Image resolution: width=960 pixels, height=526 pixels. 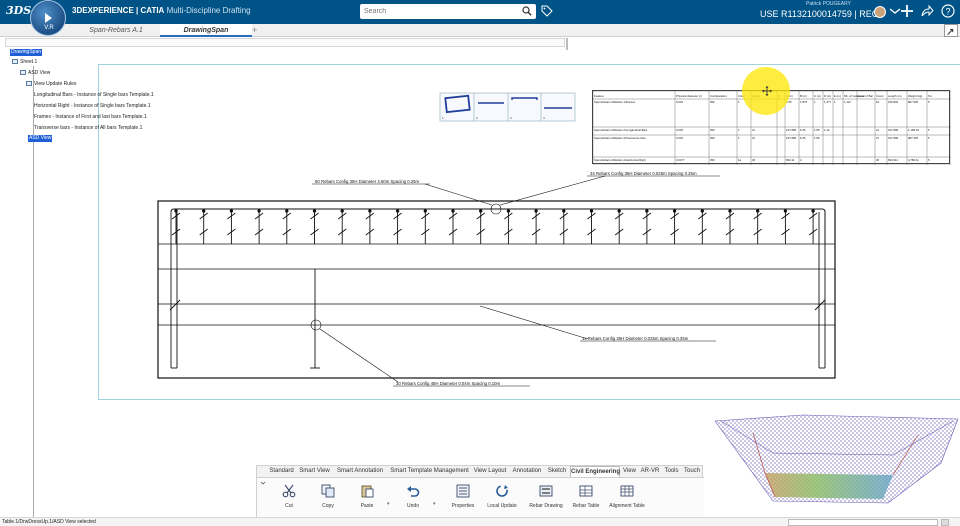 What do you see at coordinates (281, 471) in the screenshot?
I see `ribbon-tab-standard: Standard` at bounding box center [281, 471].